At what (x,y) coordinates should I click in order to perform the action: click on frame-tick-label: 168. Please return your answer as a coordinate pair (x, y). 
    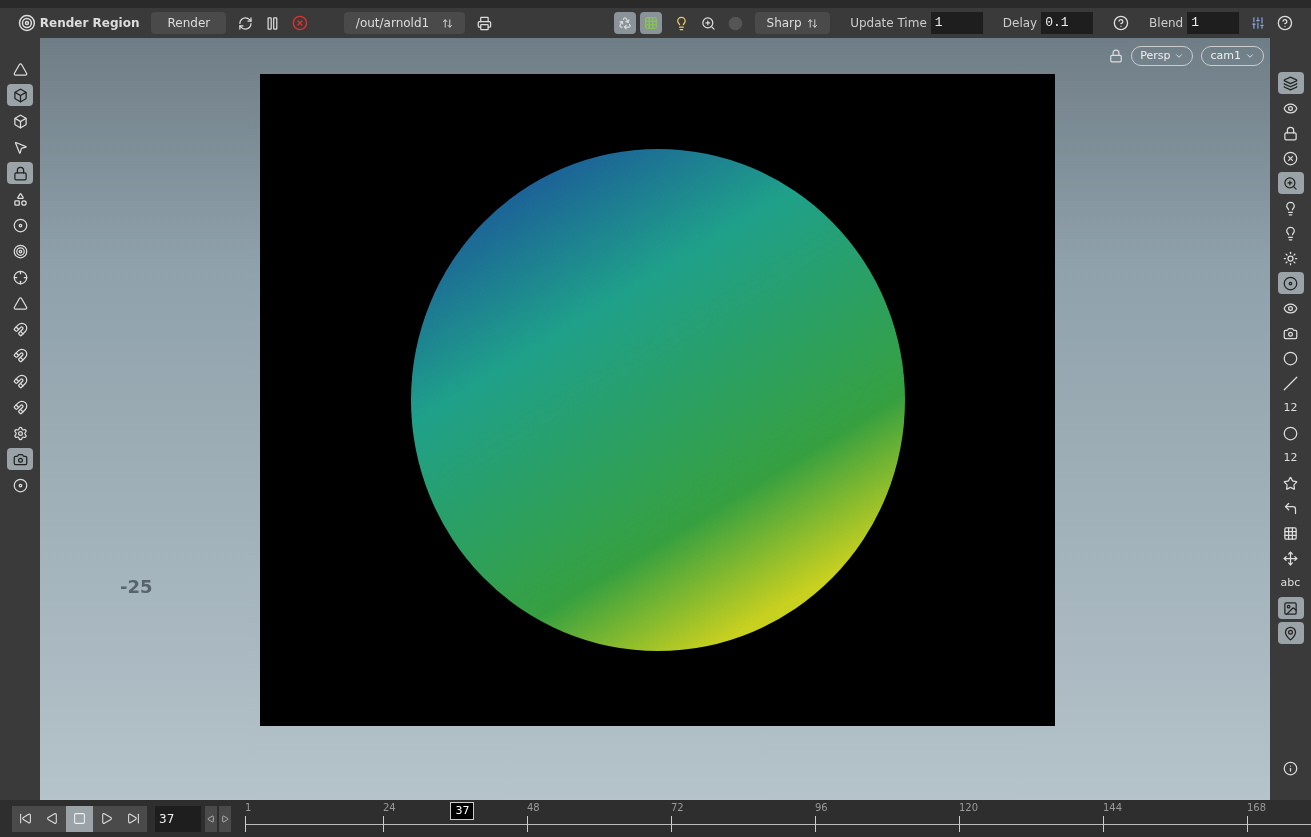
    Looking at the image, I should click on (1257, 807).